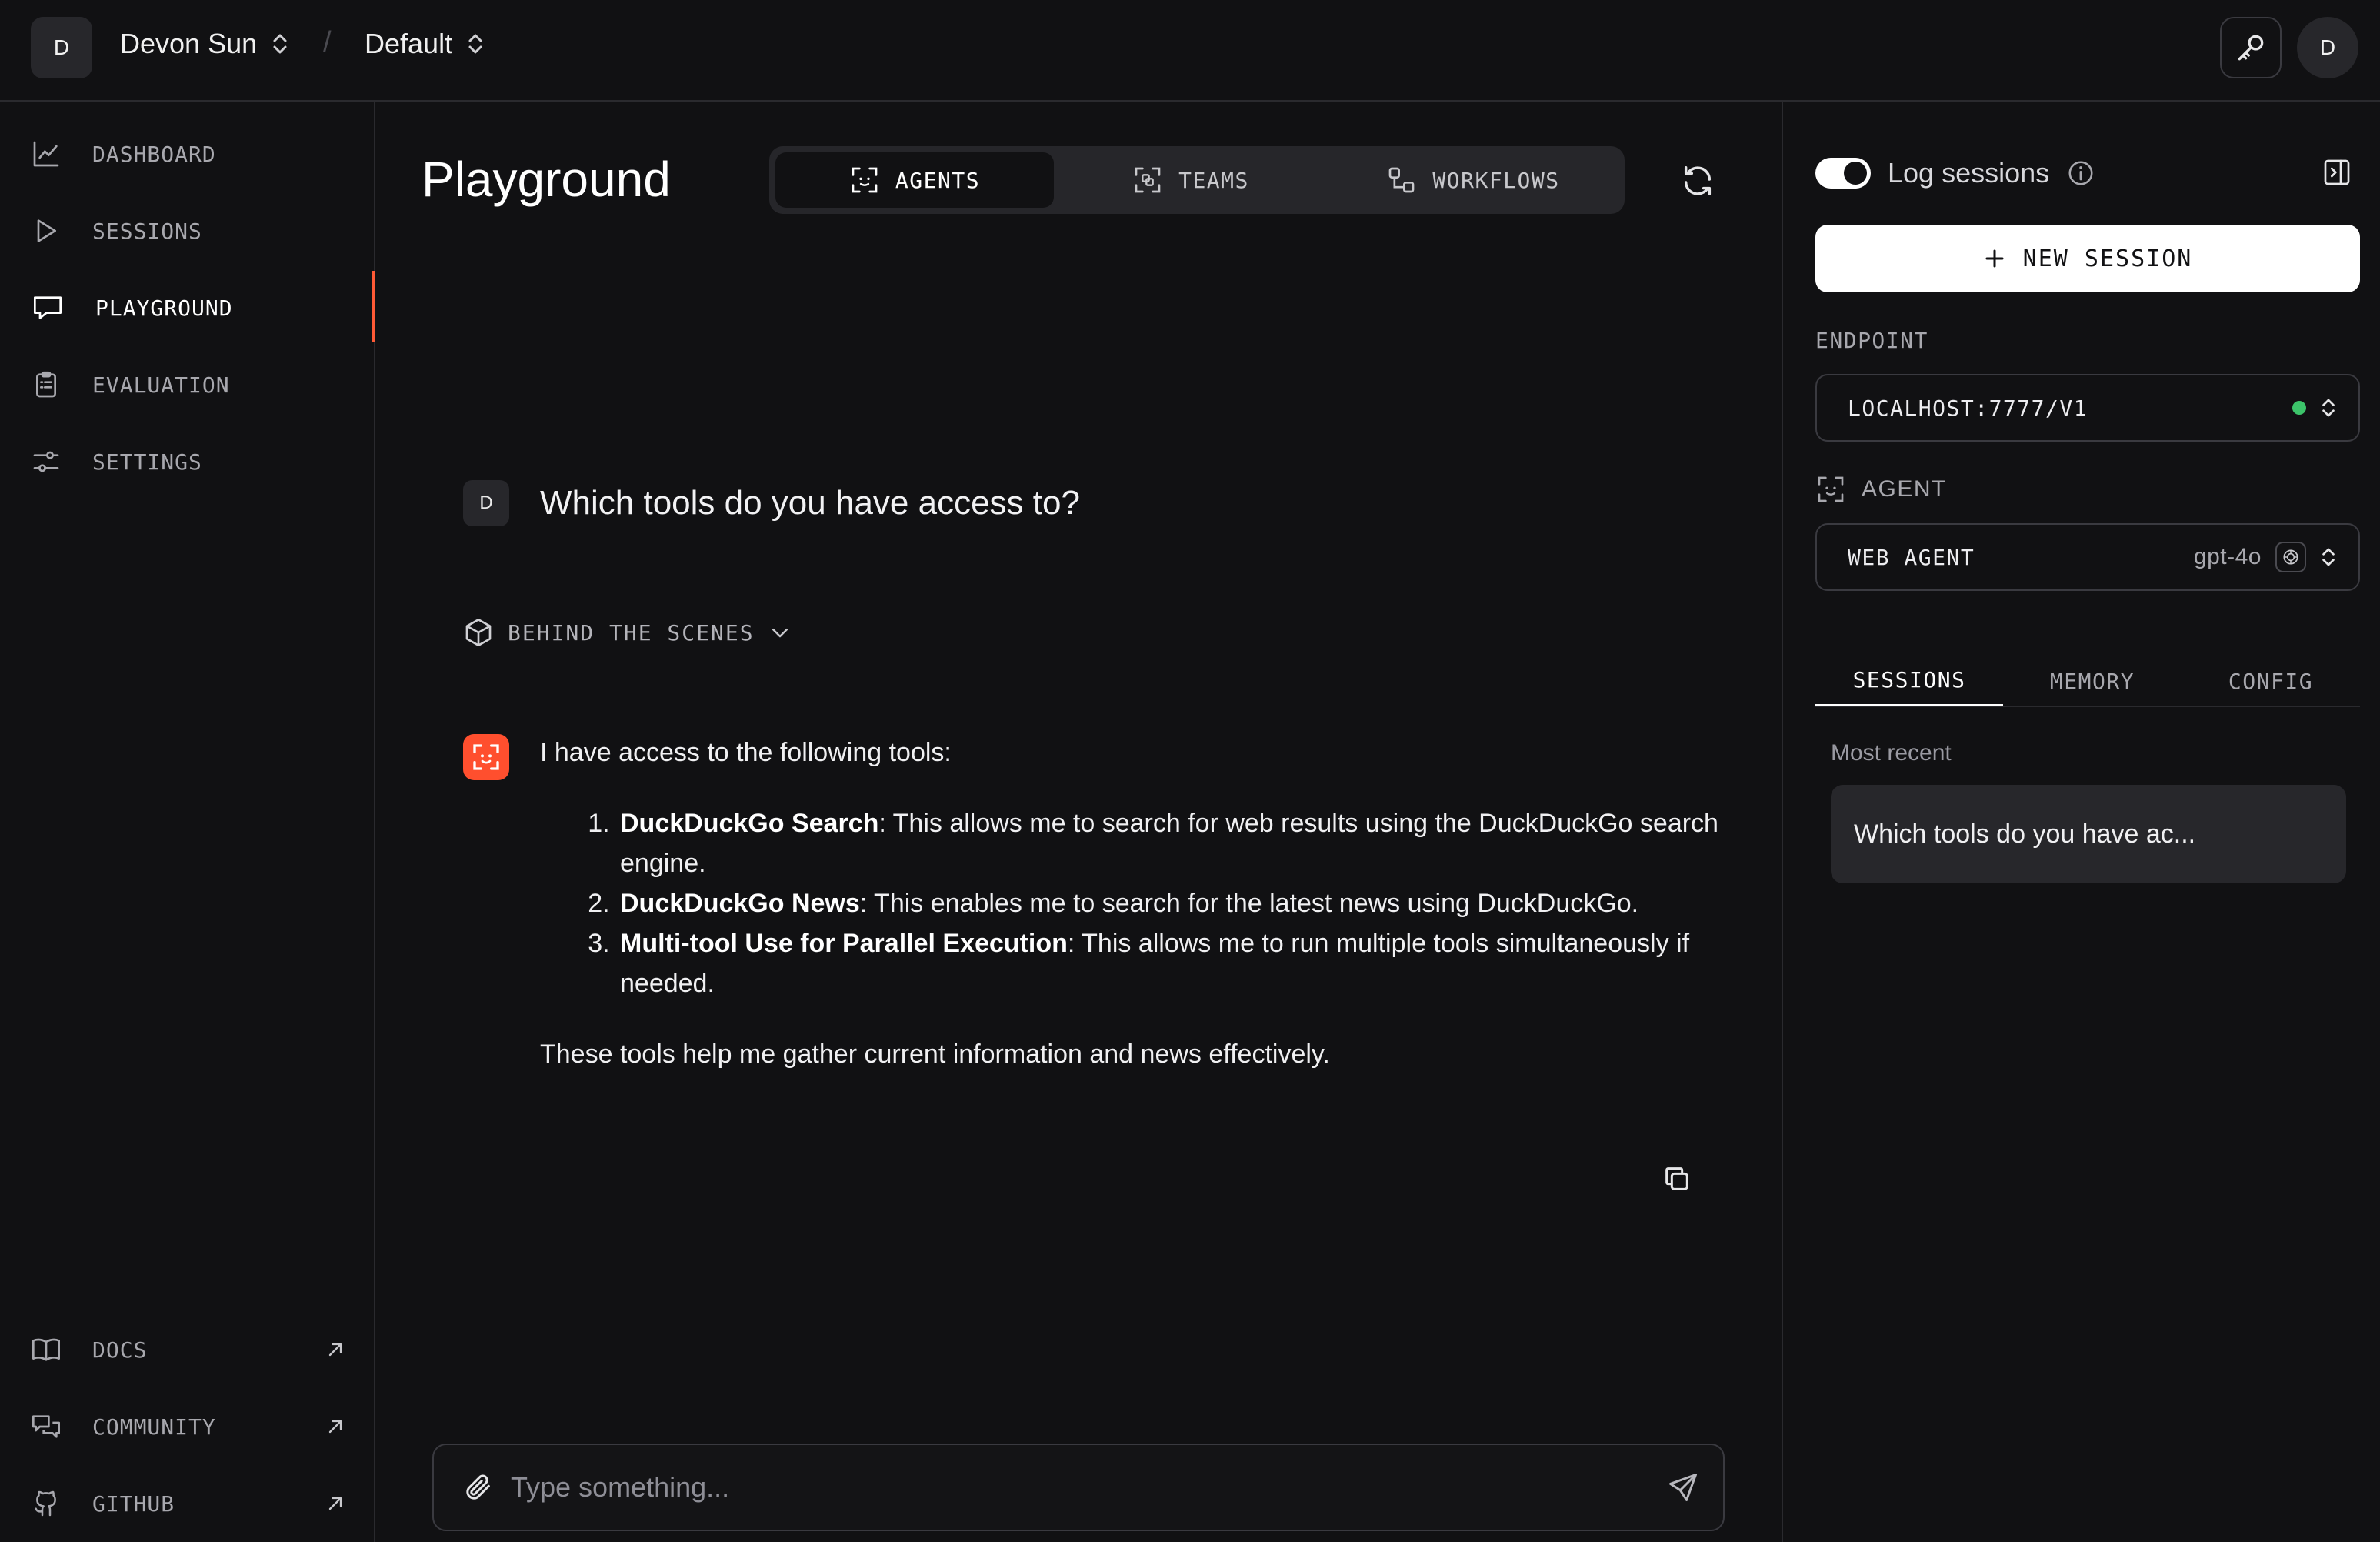 The image size is (2380, 1542). Describe the element at coordinates (1968, 408) in the screenshot. I see `endpoint-value: LOCALHOST:7777/V1` at that location.